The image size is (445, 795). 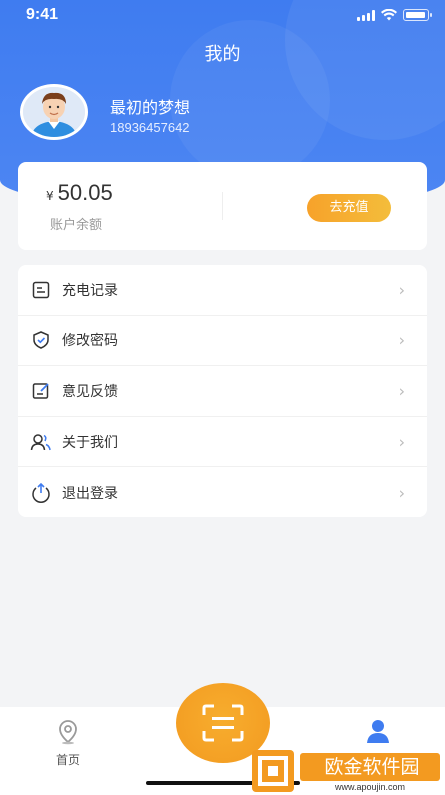 What do you see at coordinates (222, 54) in the screenshot?
I see `page-title: 我的` at bounding box center [222, 54].